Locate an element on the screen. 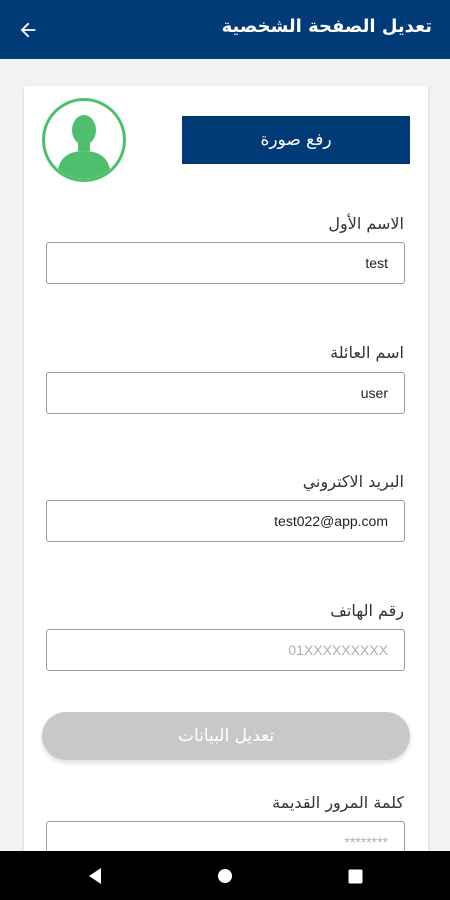 Image resolution: width=450 pixels, height=900 pixels. nav-home-icon is located at coordinates (225, 876).